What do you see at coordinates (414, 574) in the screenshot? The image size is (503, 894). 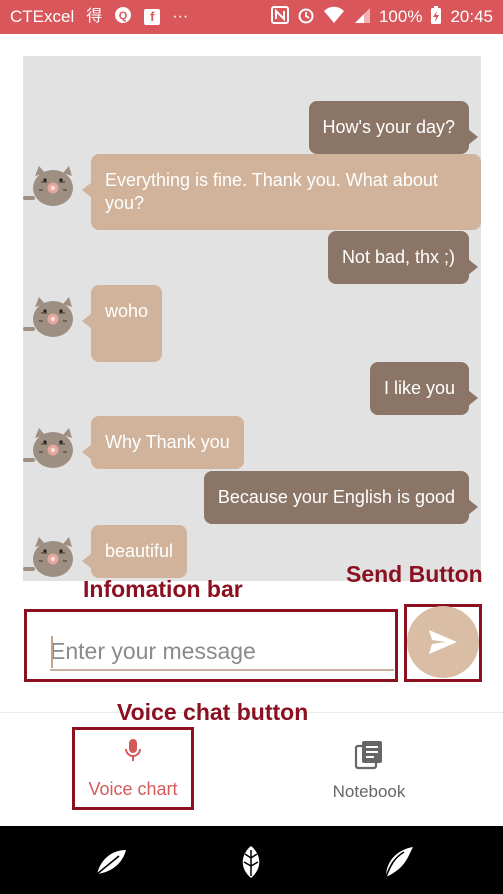 I see `send-button-annotation: Send Button` at bounding box center [414, 574].